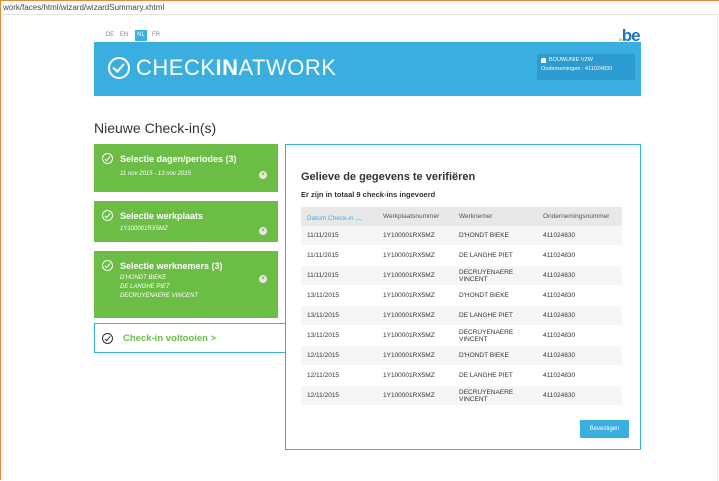  Describe the element at coordinates (155, 128) in the screenshot. I see `page-title: Nieuwe Check-in(s)` at that location.